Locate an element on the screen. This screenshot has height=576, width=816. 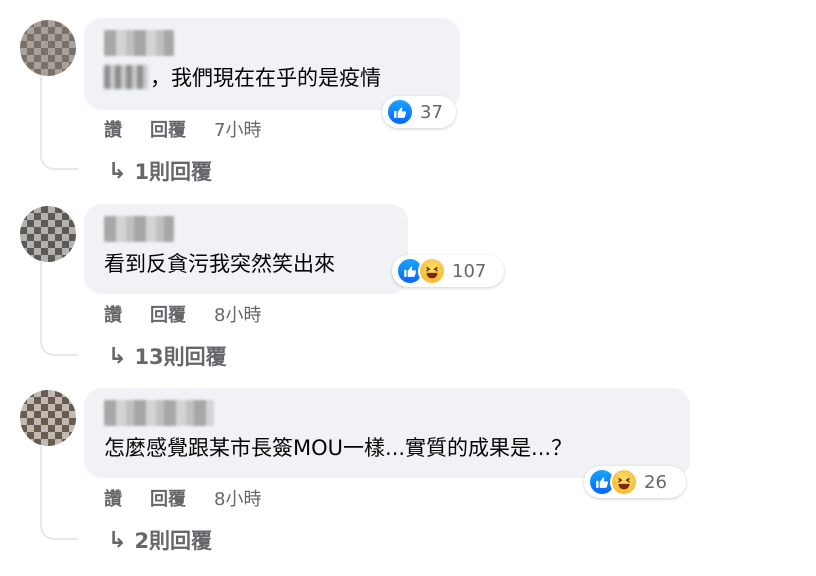
comment-actions: 讚 回覆 7小時 is located at coordinates (182, 129).